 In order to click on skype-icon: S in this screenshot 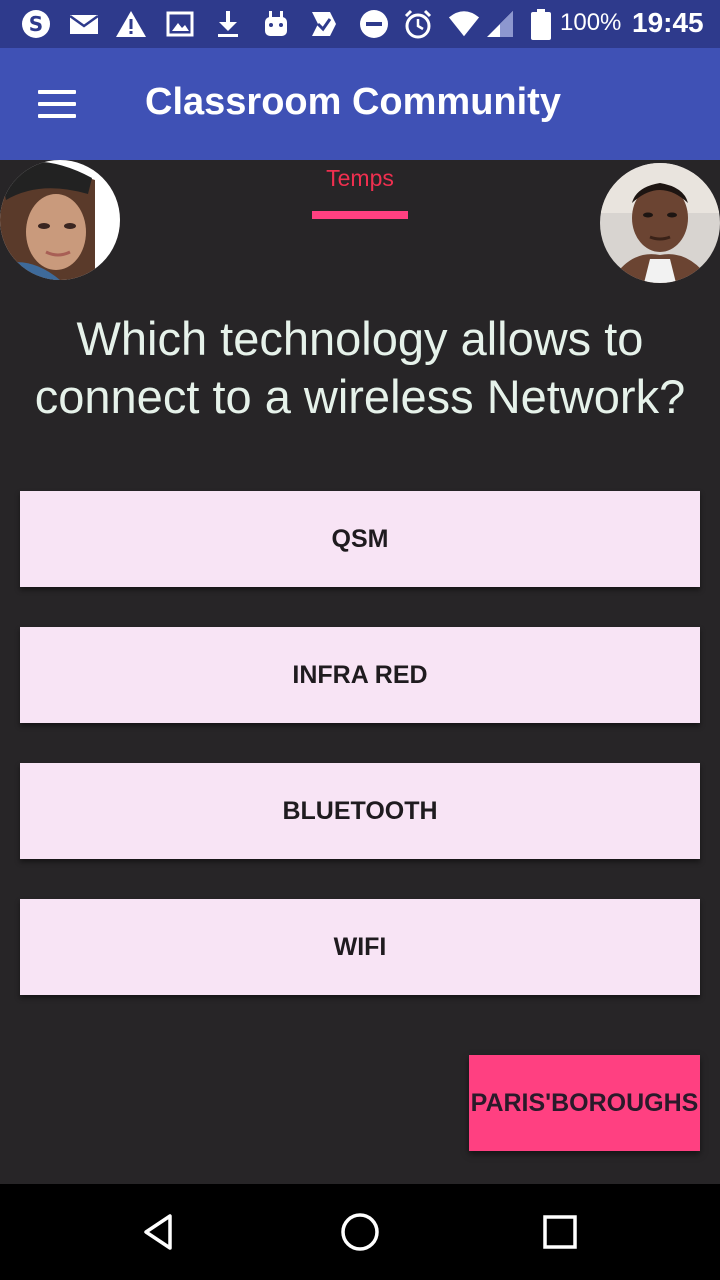, I will do `click(36, 24)`.